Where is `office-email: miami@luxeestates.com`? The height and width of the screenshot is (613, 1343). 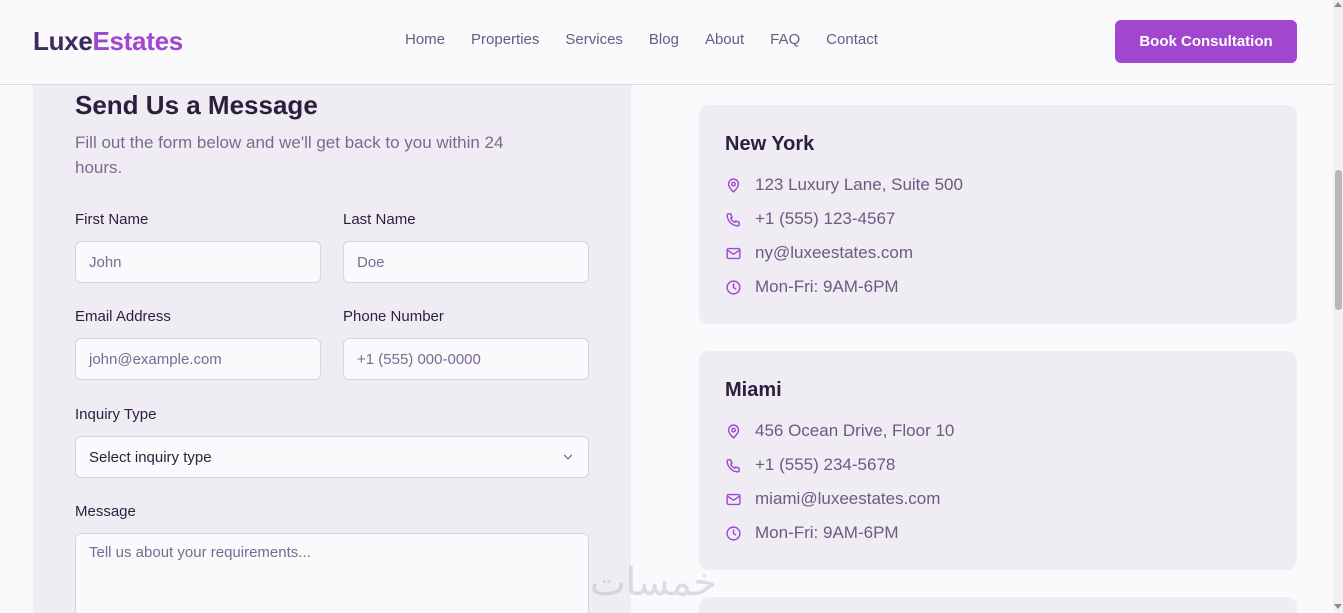
office-email: miami@luxeestates.com is located at coordinates (847, 499).